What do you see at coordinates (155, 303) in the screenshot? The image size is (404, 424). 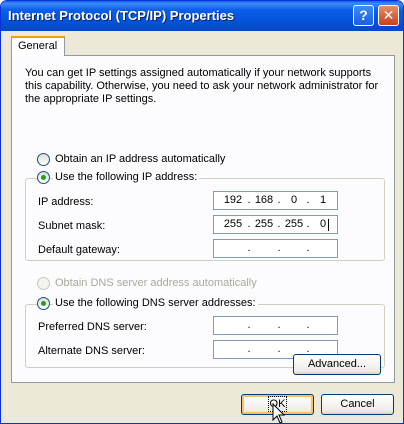 I see `use-following-dns-label: Use the following DNS server addresses:` at bounding box center [155, 303].